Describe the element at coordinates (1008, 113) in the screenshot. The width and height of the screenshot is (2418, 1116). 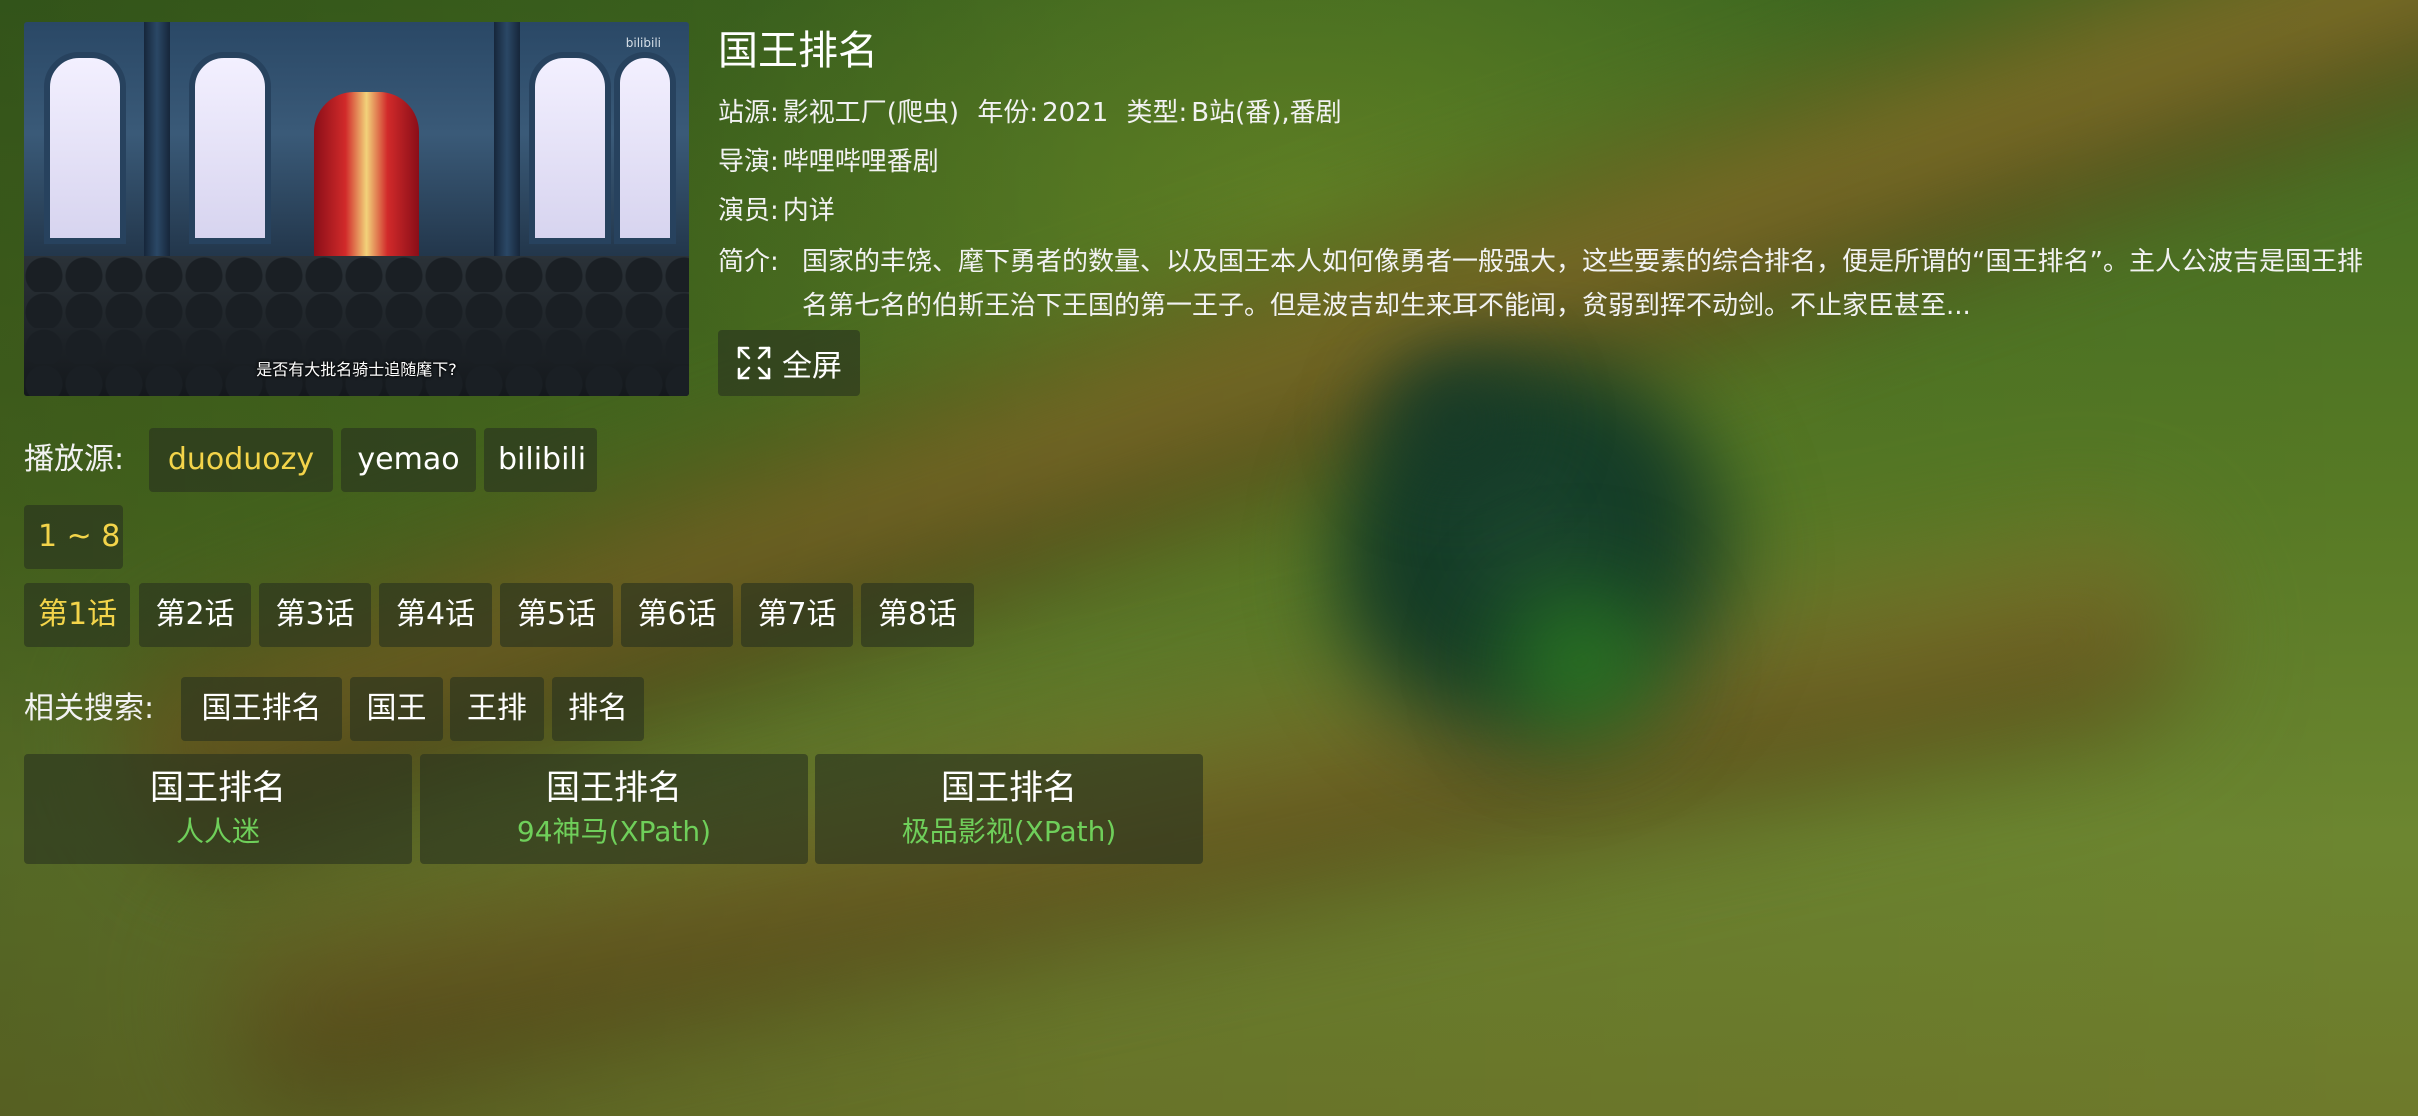
I see `year-label: 年份:` at that location.